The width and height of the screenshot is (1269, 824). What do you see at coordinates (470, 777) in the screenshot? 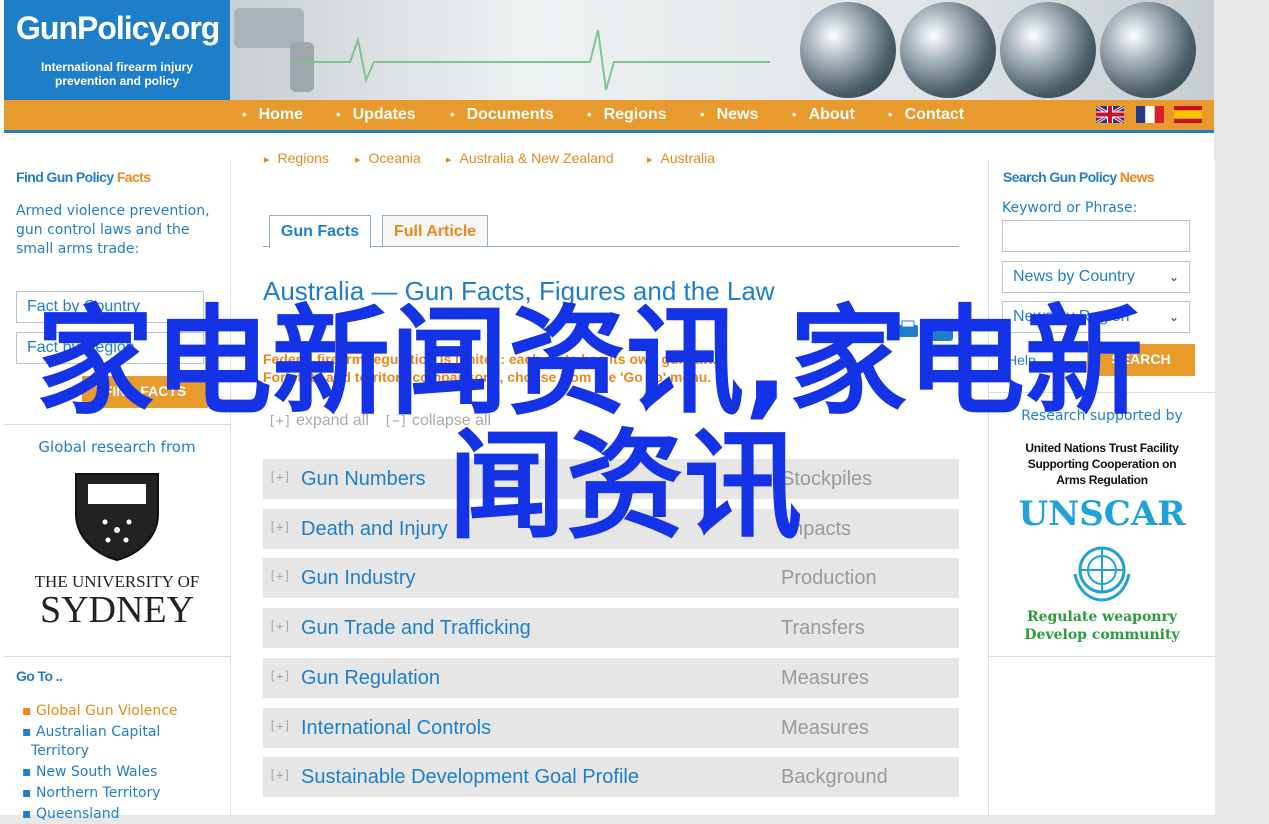
I see `section-label: Sustainable Development Goal Profile` at bounding box center [470, 777].